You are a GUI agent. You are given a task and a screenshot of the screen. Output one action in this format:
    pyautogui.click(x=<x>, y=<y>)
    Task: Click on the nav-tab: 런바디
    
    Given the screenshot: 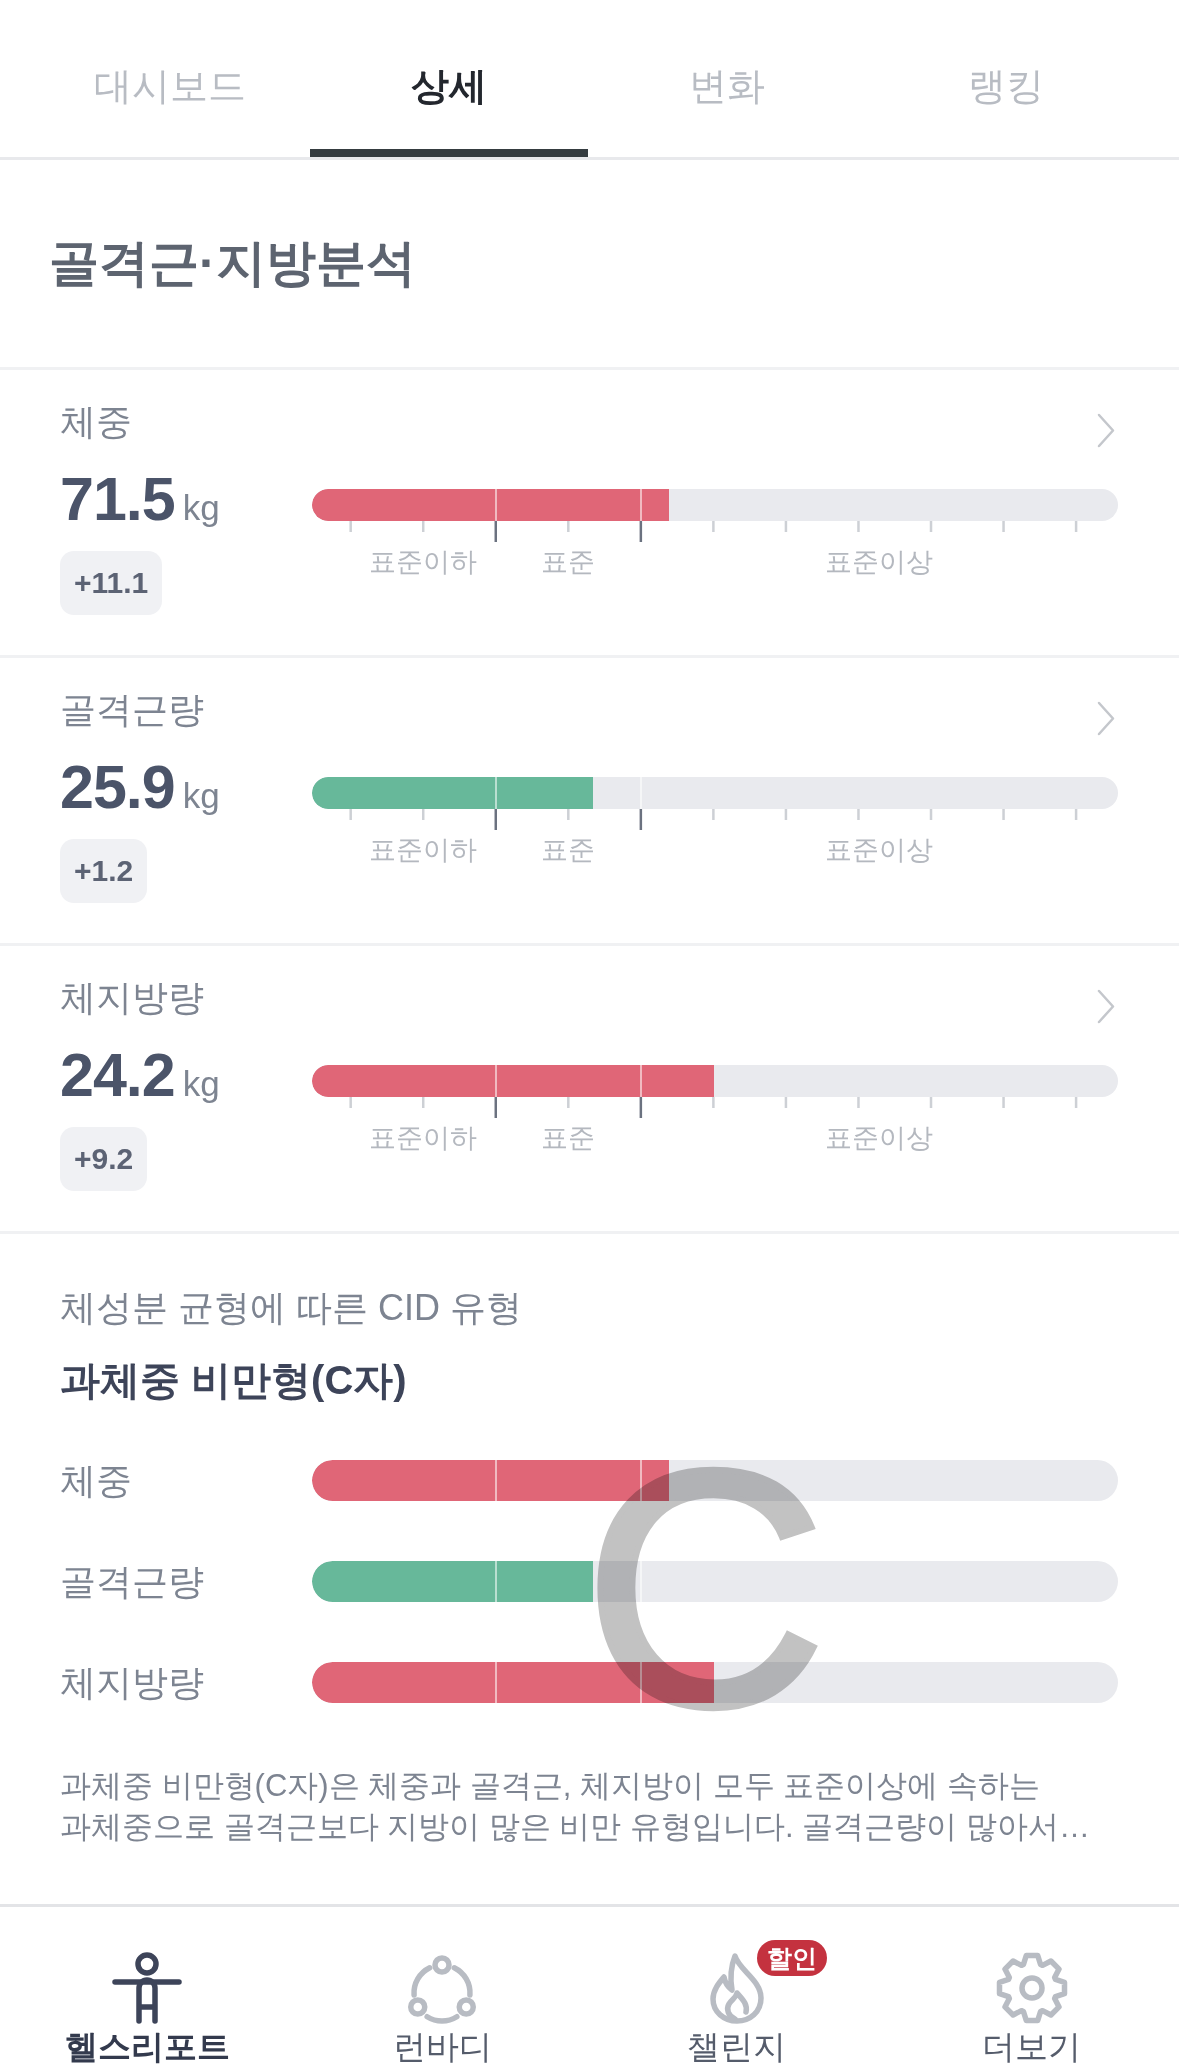 What is the action you would take?
    pyautogui.click(x=442, y=1989)
    